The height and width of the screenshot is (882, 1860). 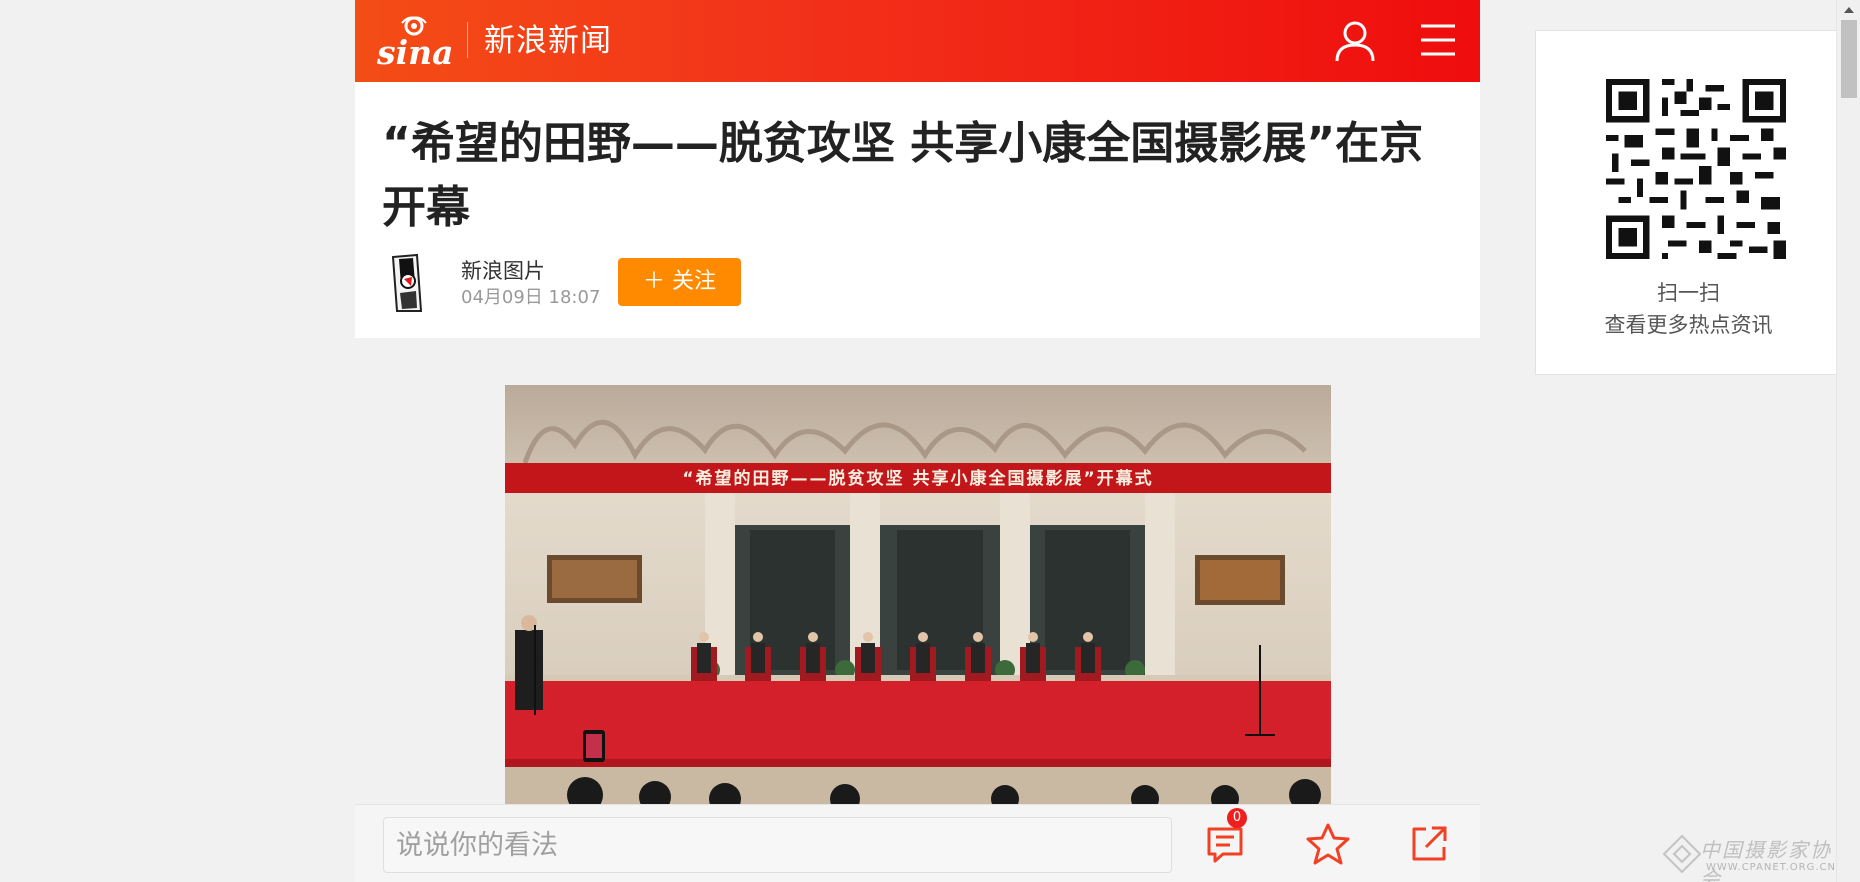 What do you see at coordinates (1438, 40) in the screenshot?
I see `menu-icon` at bounding box center [1438, 40].